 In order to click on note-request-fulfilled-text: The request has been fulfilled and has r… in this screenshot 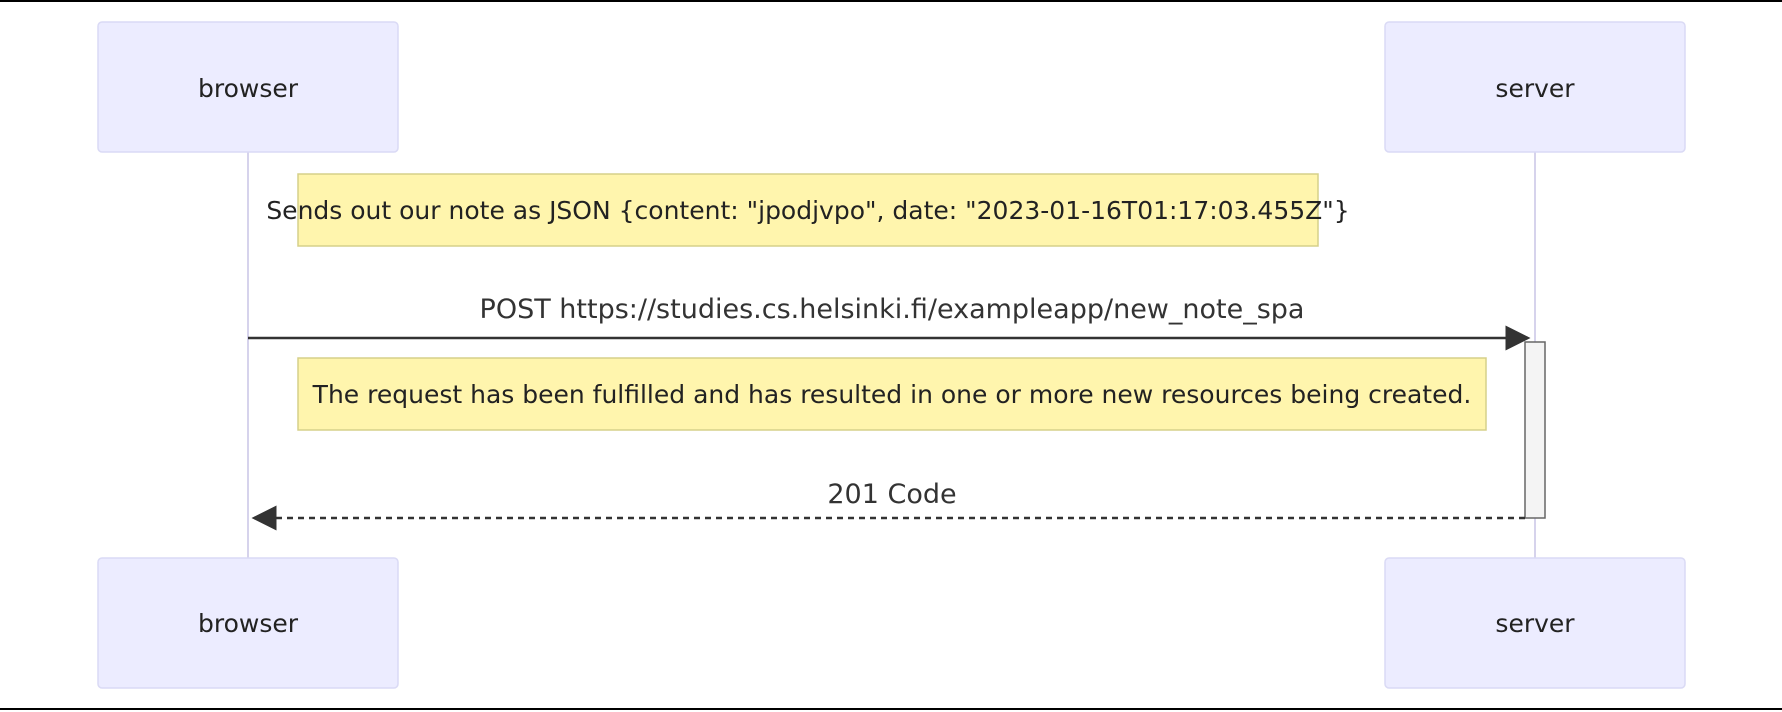, I will do `click(892, 394)`.